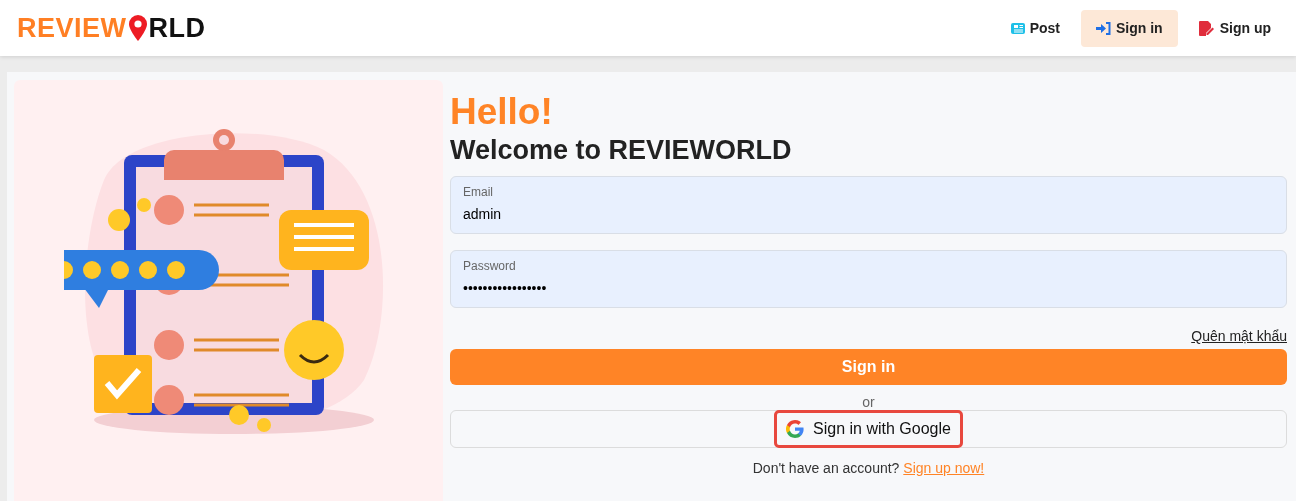  What do you see at coordinates (482, 214) in the screenshot?
I see `field-value: admin` at bounding box center [482, 214].